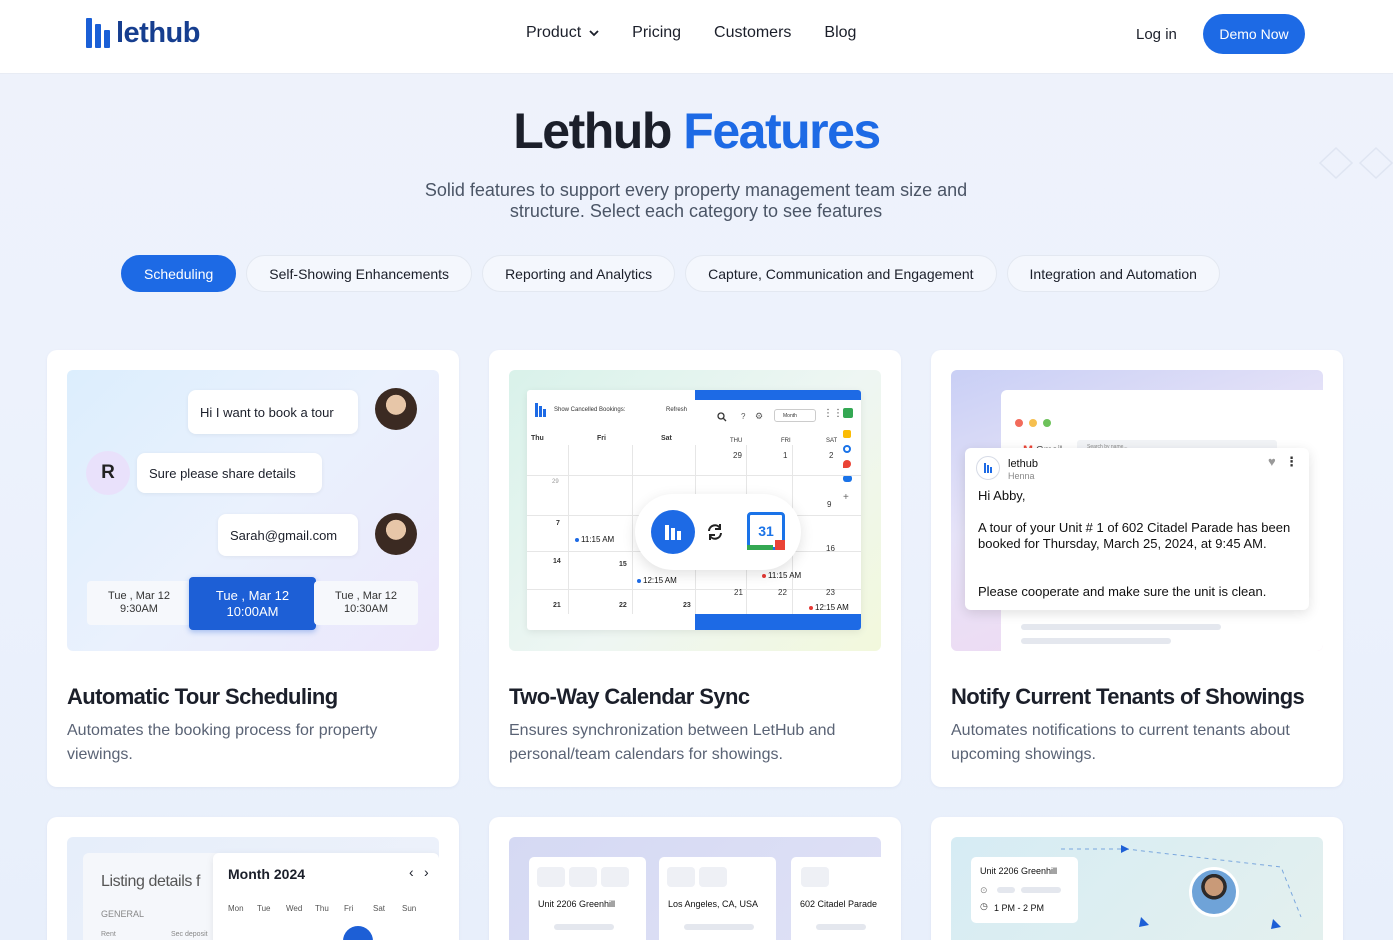  I want to click on google-calendar-icon: 31, so click(766, 531).